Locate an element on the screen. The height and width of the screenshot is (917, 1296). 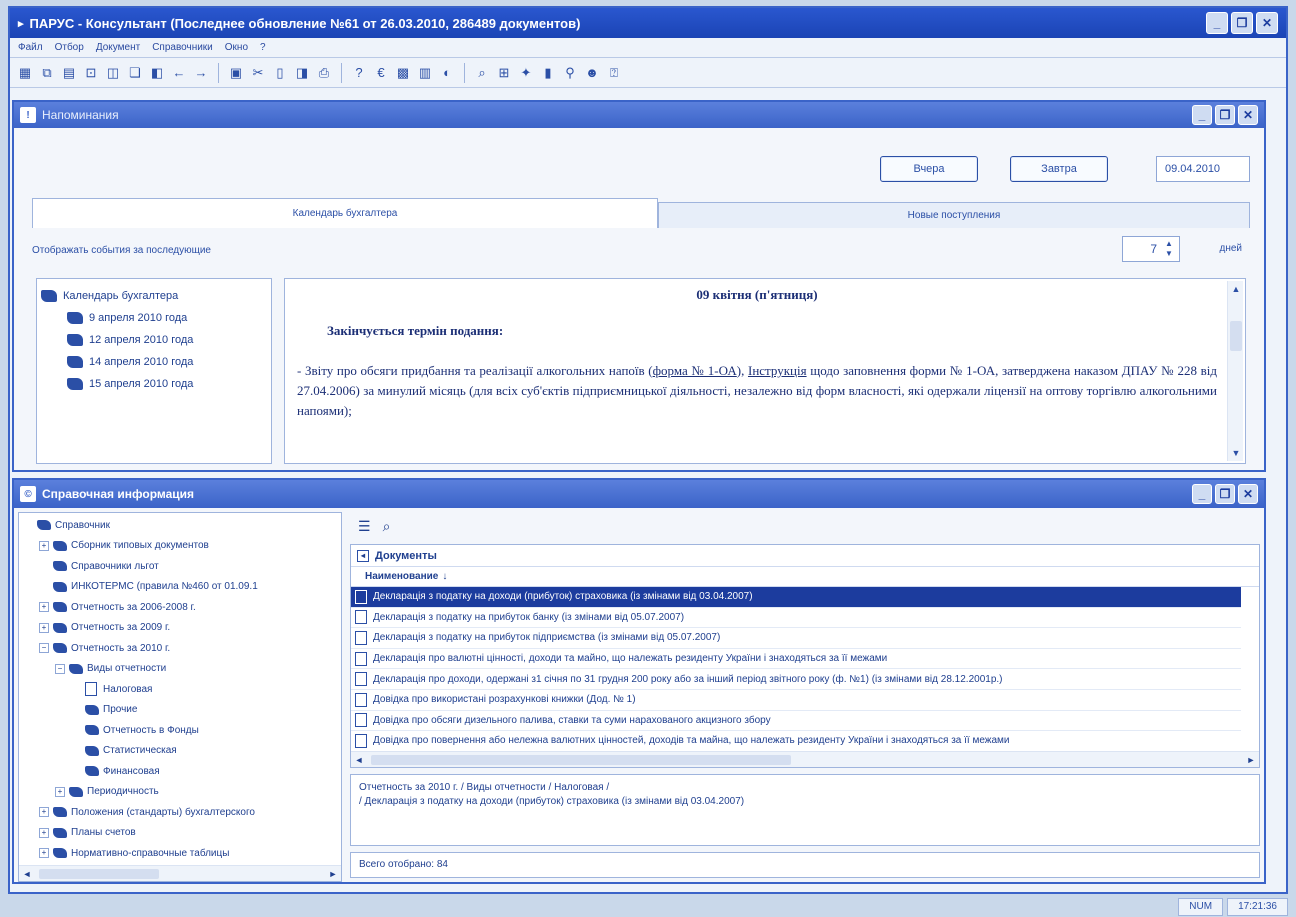
tomorrow-button: Завтра is located at coordinates (1059, 169).